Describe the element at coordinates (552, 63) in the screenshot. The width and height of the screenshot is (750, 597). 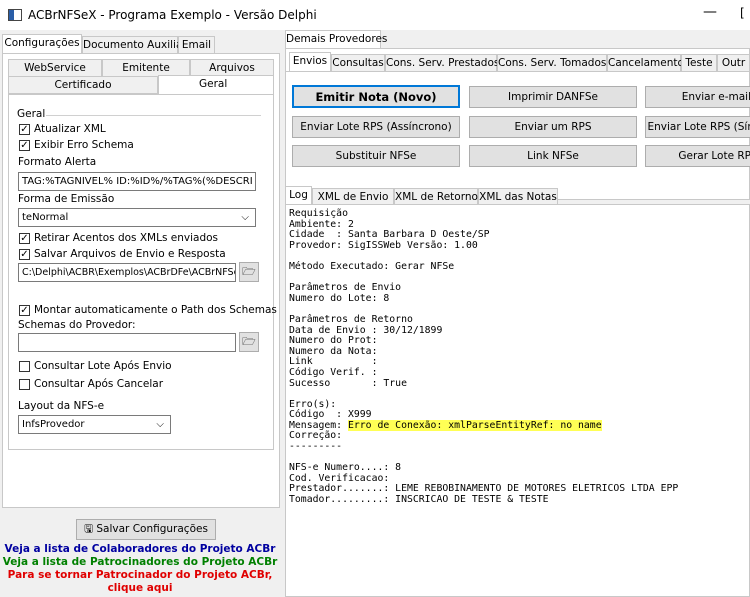
I see `tab-cons-serv-tomados: Cons. Serv. Tomados` at that location.